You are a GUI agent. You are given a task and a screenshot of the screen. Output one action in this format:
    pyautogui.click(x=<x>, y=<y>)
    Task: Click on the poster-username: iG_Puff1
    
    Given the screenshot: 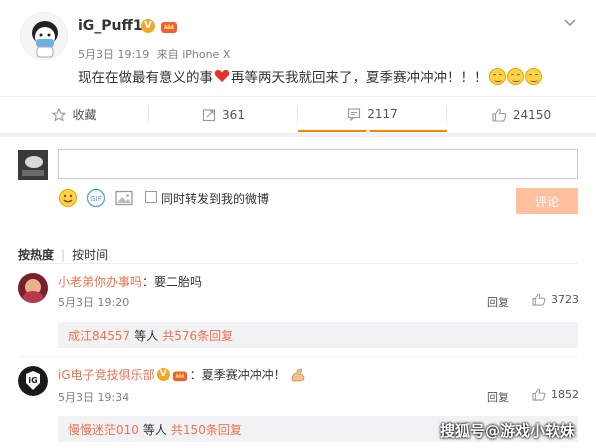 What is the action you would take?
    pyautogui.click(x=110, y=26)
    